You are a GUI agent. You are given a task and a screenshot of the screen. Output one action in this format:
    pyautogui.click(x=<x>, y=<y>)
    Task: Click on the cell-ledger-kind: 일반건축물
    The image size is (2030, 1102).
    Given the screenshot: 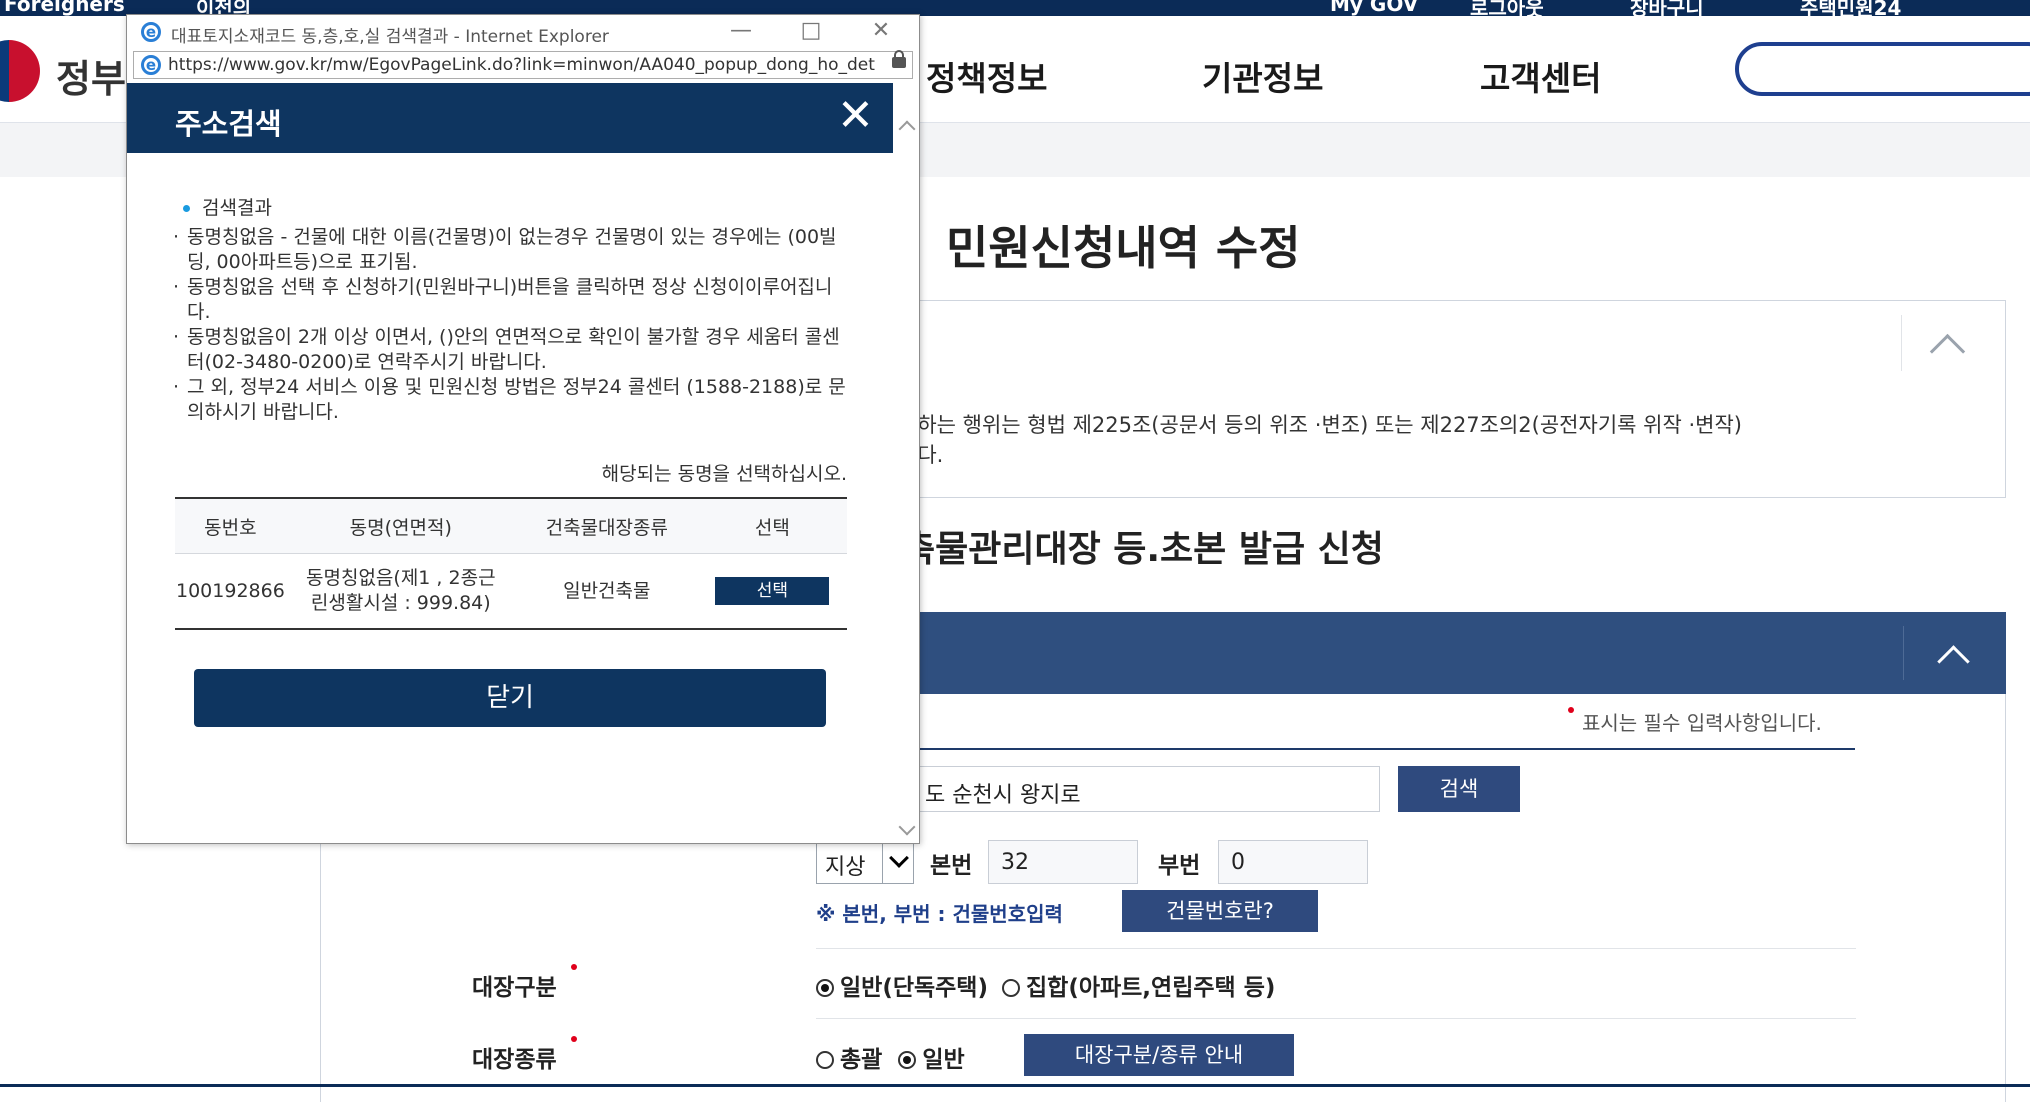 What is the action you would take?
    pyautogui.click(x=606, y=591)
    